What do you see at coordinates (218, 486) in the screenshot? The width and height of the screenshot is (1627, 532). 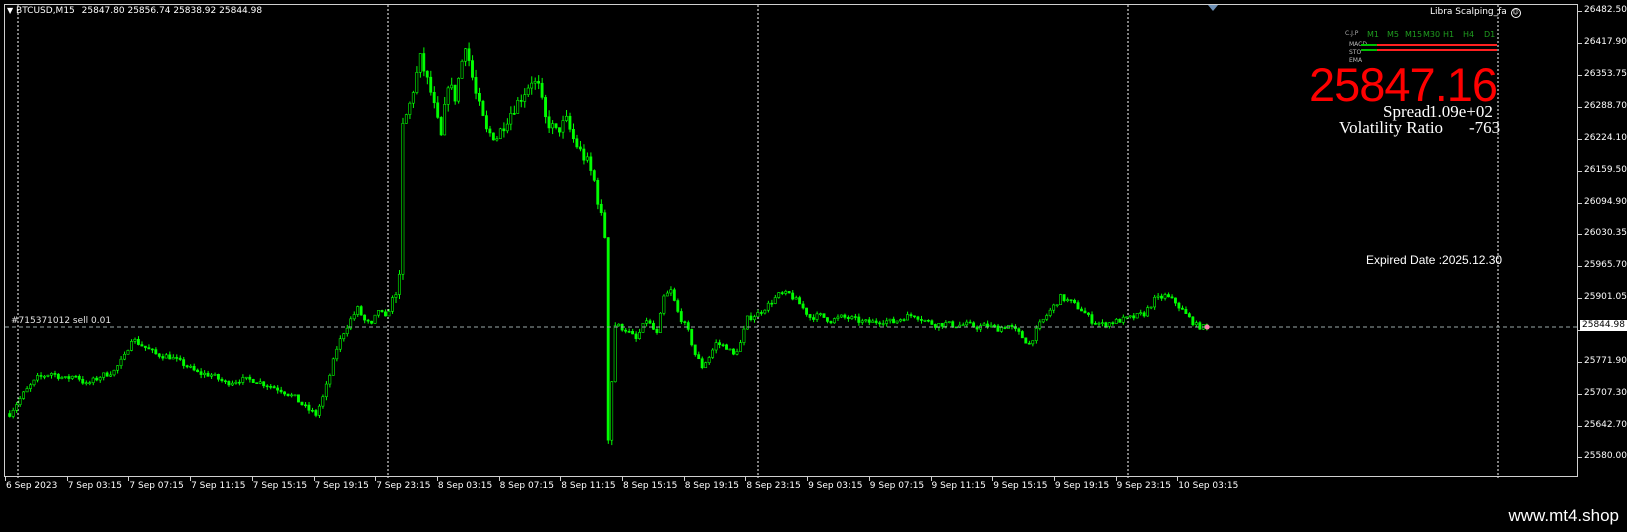 I see `time-tick-label: 7 Sep 11:15` at bounding box center [218, 486].